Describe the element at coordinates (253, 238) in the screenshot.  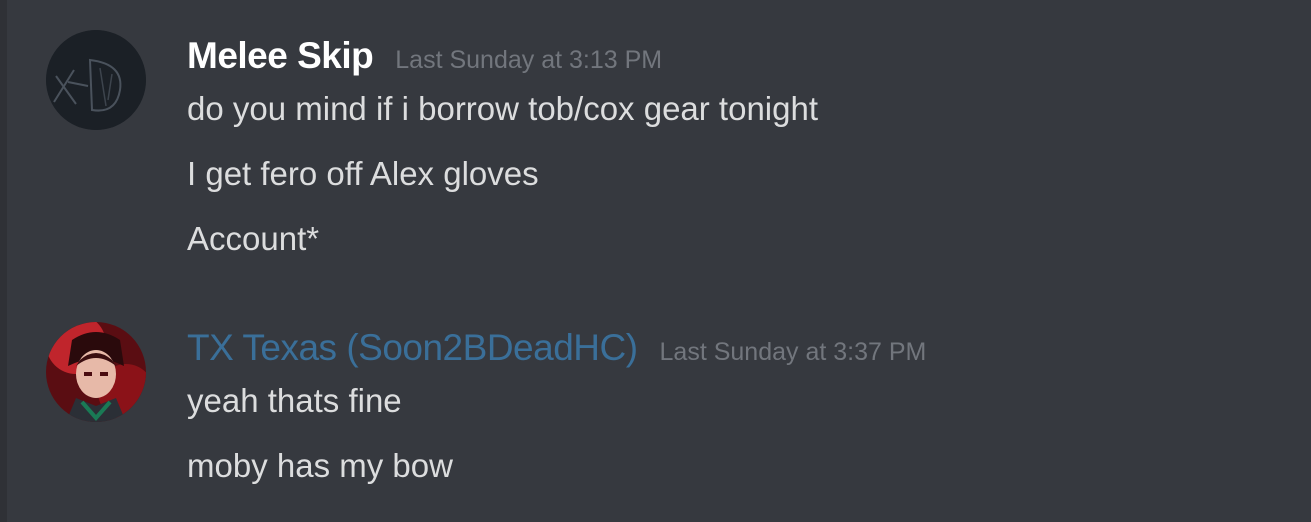
I see `message-text: Account*` at that location.